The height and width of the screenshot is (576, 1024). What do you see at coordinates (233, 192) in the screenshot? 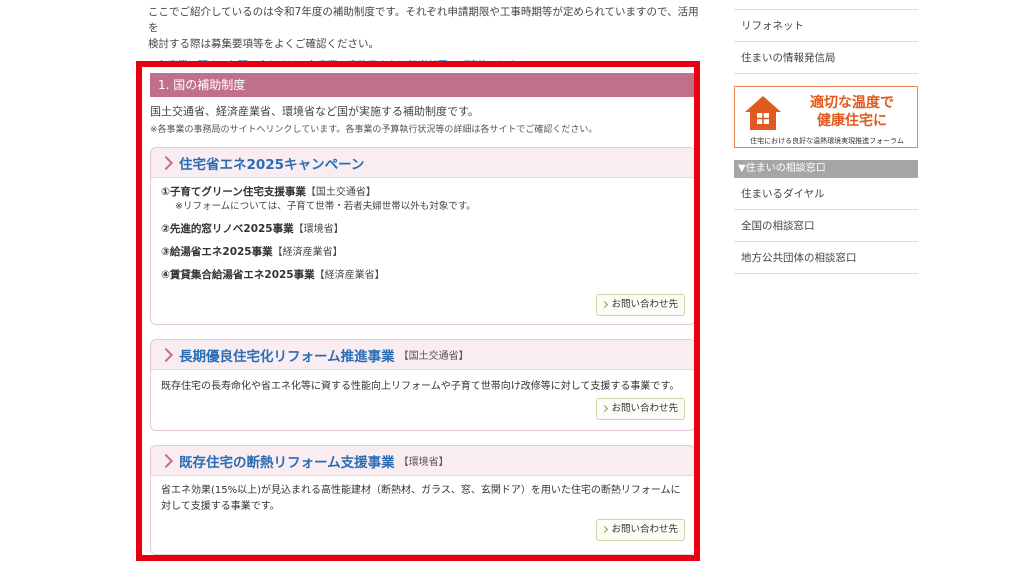
I see `program-name: ①子育てグリーン住宅支援事業` at bounding box center [233, 192].